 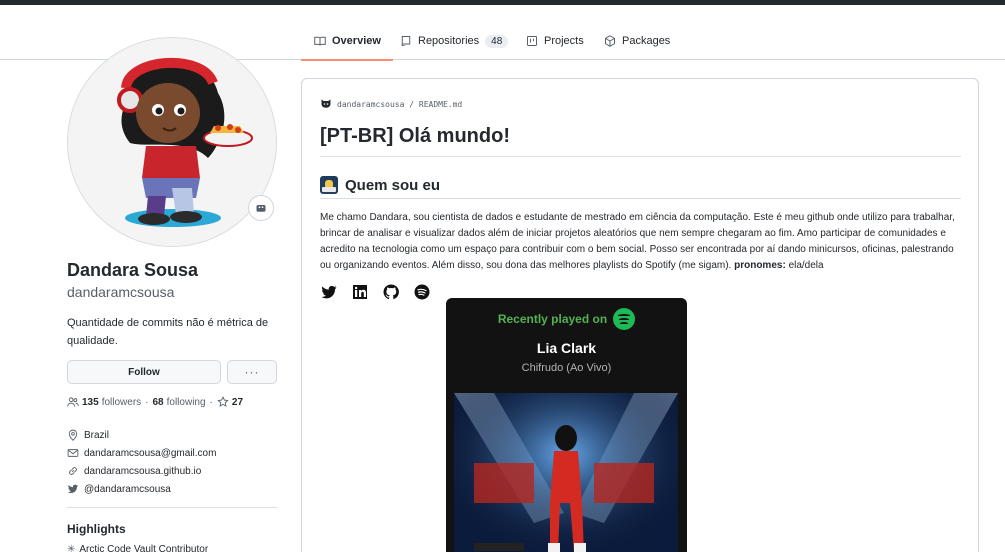 I want to click on website-link: dandaramcsousa.github.io, so click(x=142, y=471).